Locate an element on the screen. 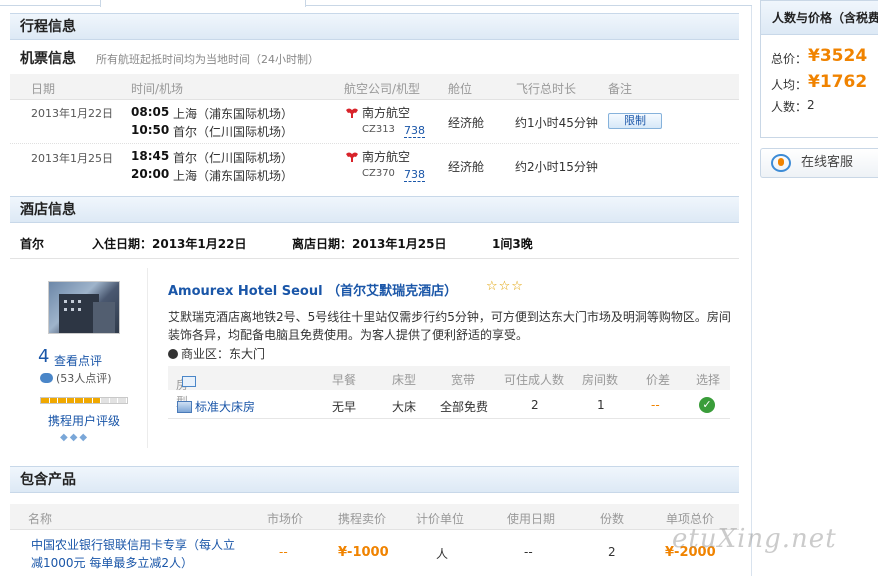 This screenshot has width=878, height=576. checkout-date: 离店日期：2013年1月25日 is located at coordinates (369, 244).